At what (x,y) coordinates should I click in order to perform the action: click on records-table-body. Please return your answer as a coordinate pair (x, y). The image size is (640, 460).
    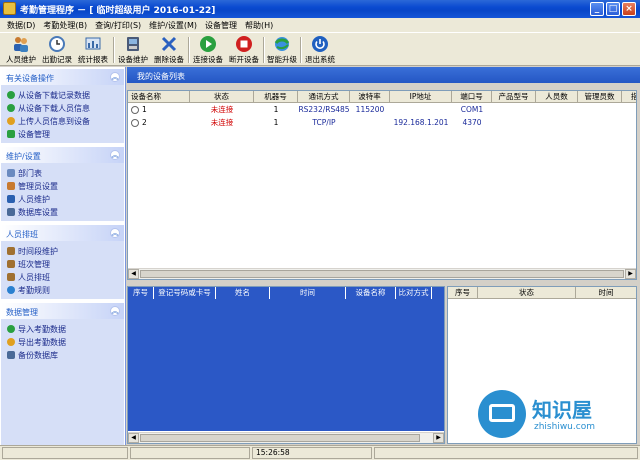
    Looking at the image, I should click on (286, 365).